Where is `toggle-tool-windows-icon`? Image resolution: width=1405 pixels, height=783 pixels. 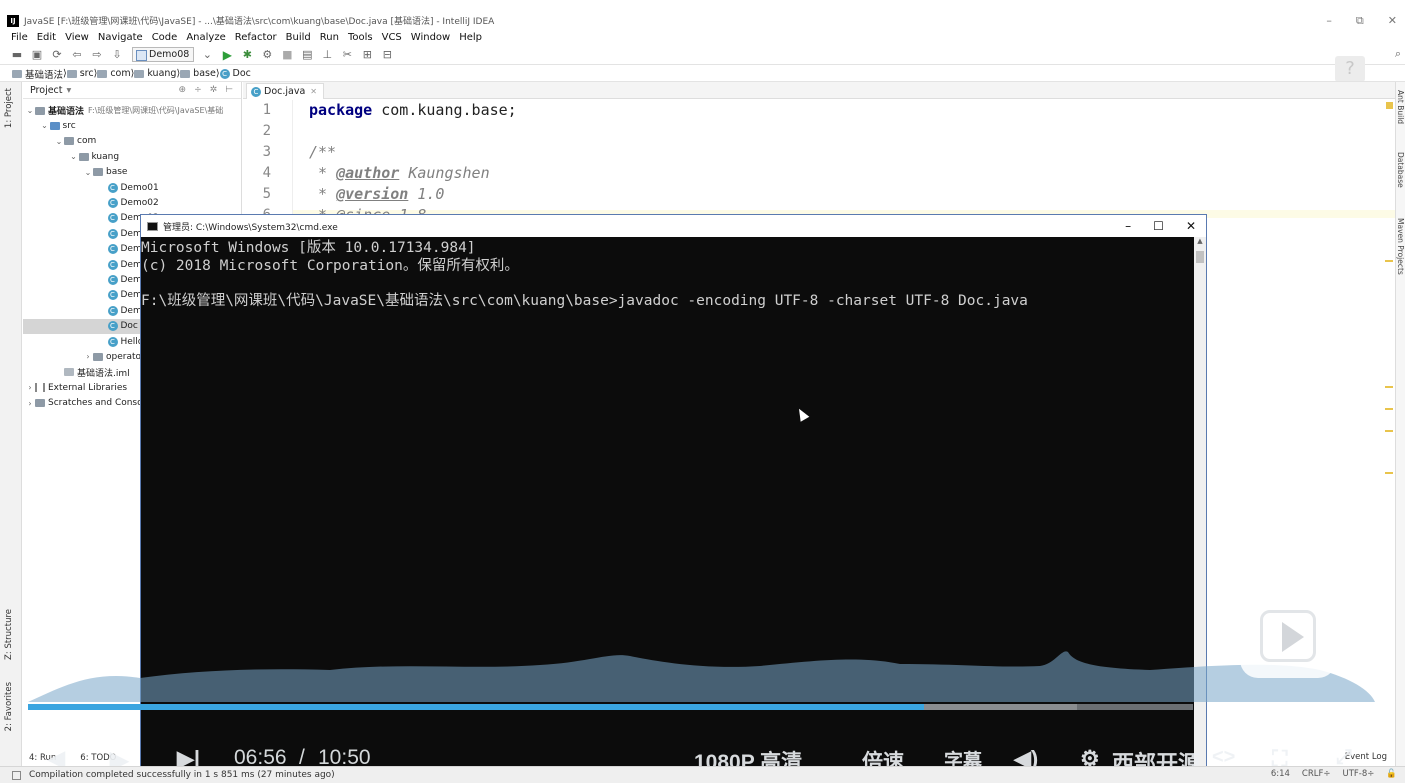 toggle-tool-windows-icon is located at coordinates (16, 775).